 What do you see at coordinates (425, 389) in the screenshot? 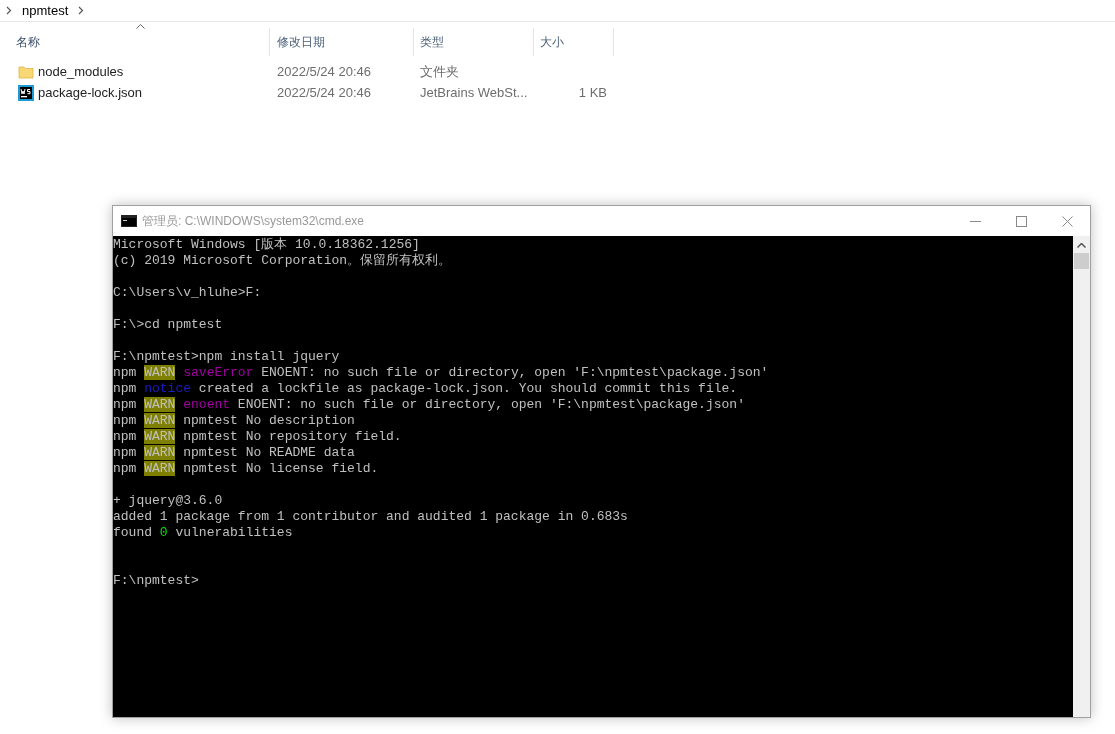
I see `console-line: npm notice created a lockfile as package-lock.json. You should commit this file.` at bounding box center [425, 389].